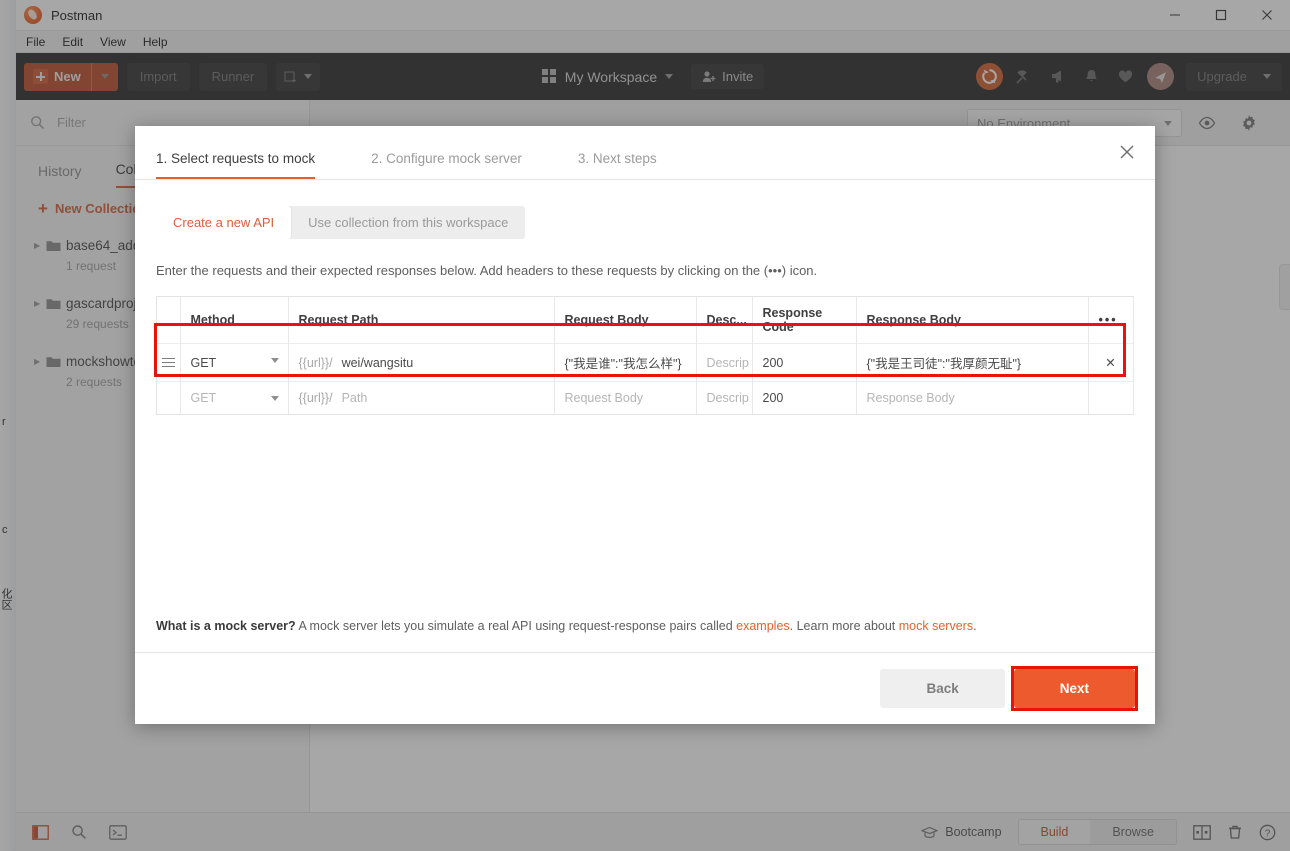  I want to click on back-button: Back, so click(942, 688).